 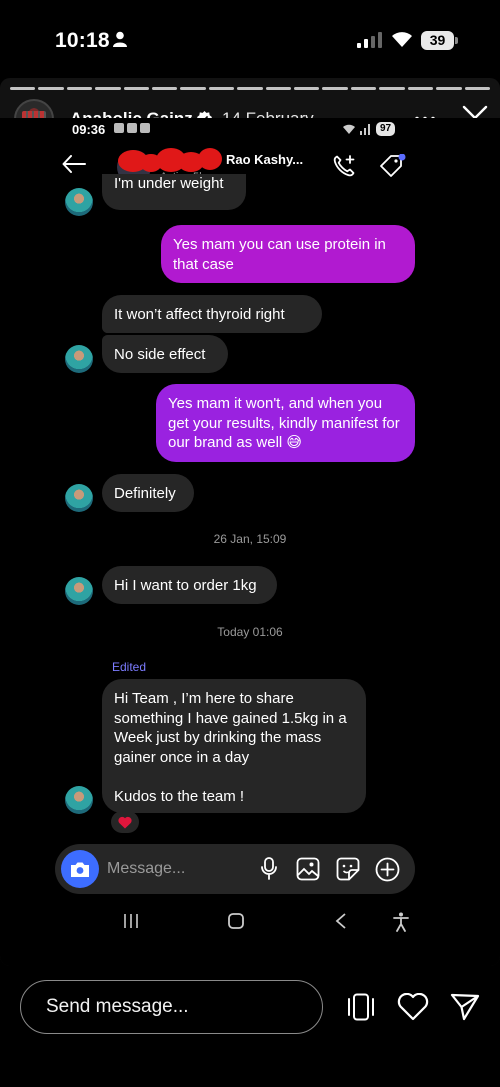 I want to click on message-incoming: I'm under weight, so click(x=174, y=192).